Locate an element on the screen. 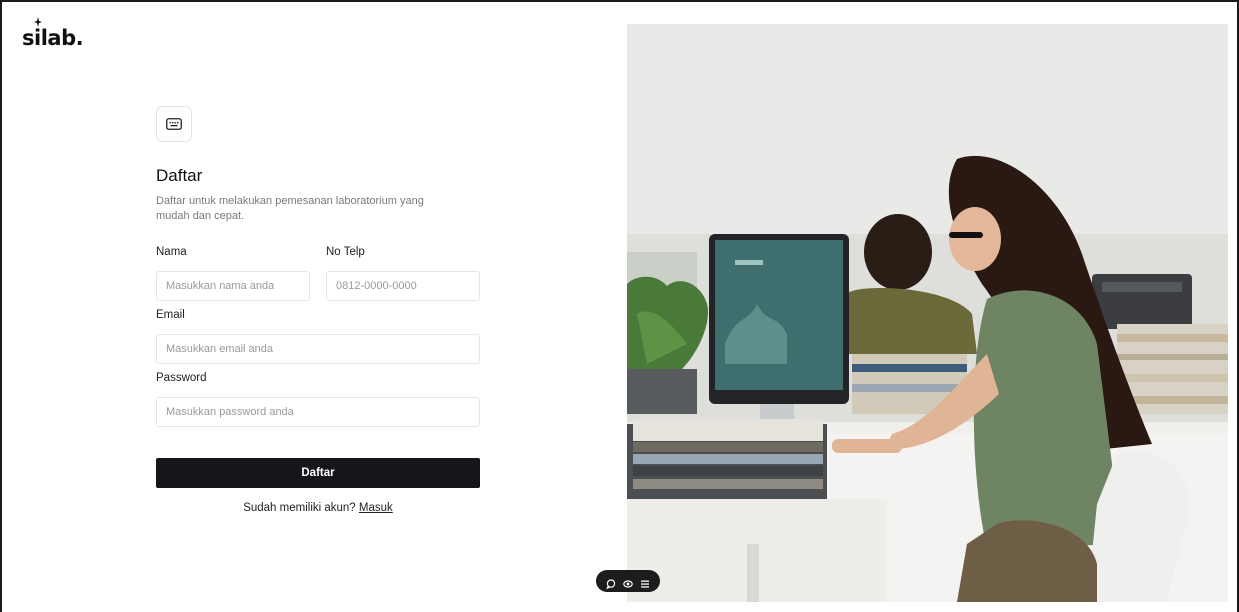  password-field-group: Password is located at coordinates (318, 399).